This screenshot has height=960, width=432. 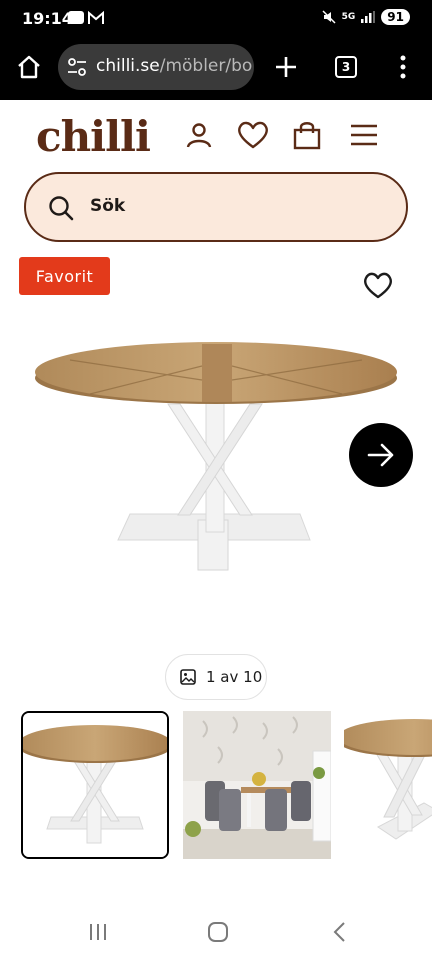 What do you see at coordinates (128, 66) in the screenshot?
I see `url-host: chilli.se` at bounding box center [128, 66].